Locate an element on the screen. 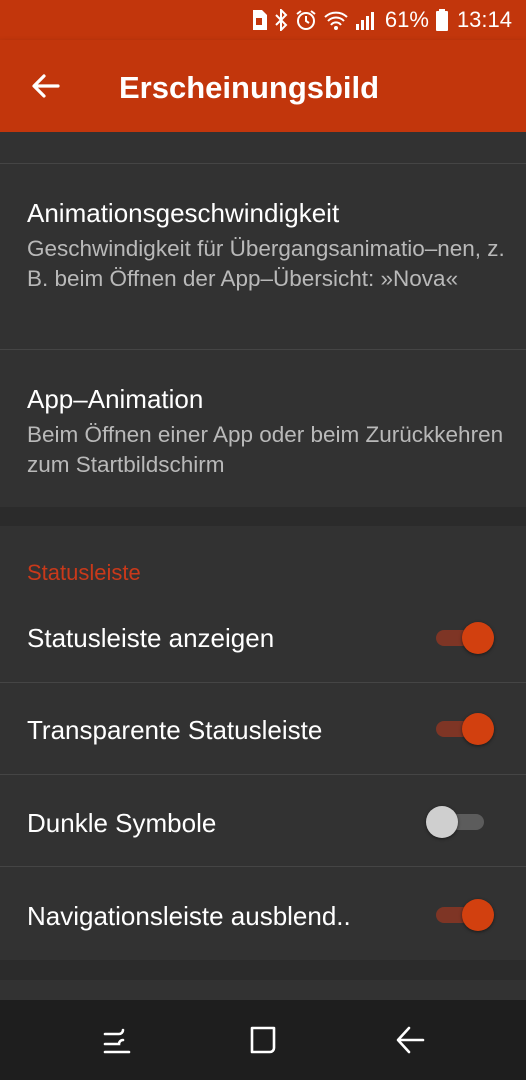 The image size is (526, 1080). setting-title: App–Animation is located at coordinates (115, 399).